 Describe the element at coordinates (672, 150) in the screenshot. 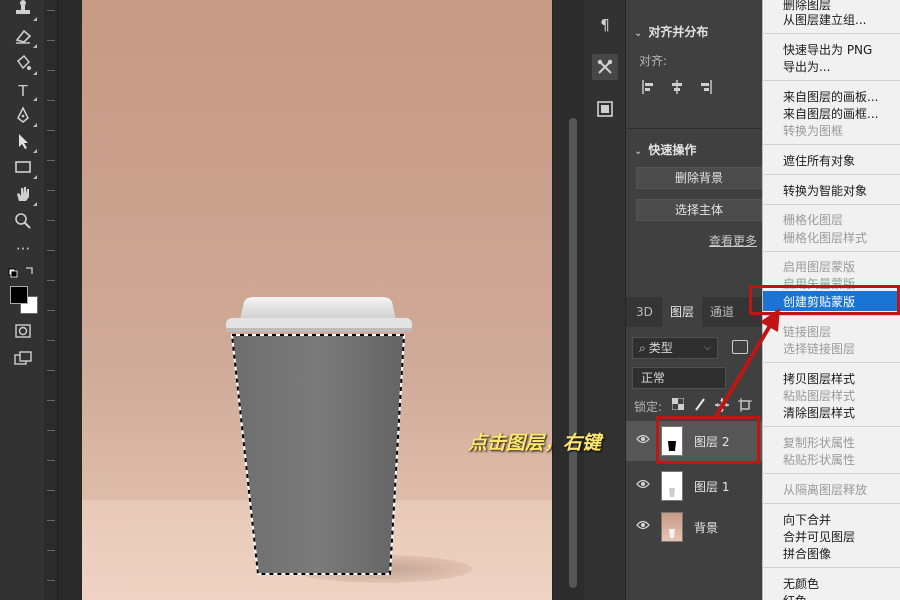

I see `quick-actions-title: 快速操作` at that location.